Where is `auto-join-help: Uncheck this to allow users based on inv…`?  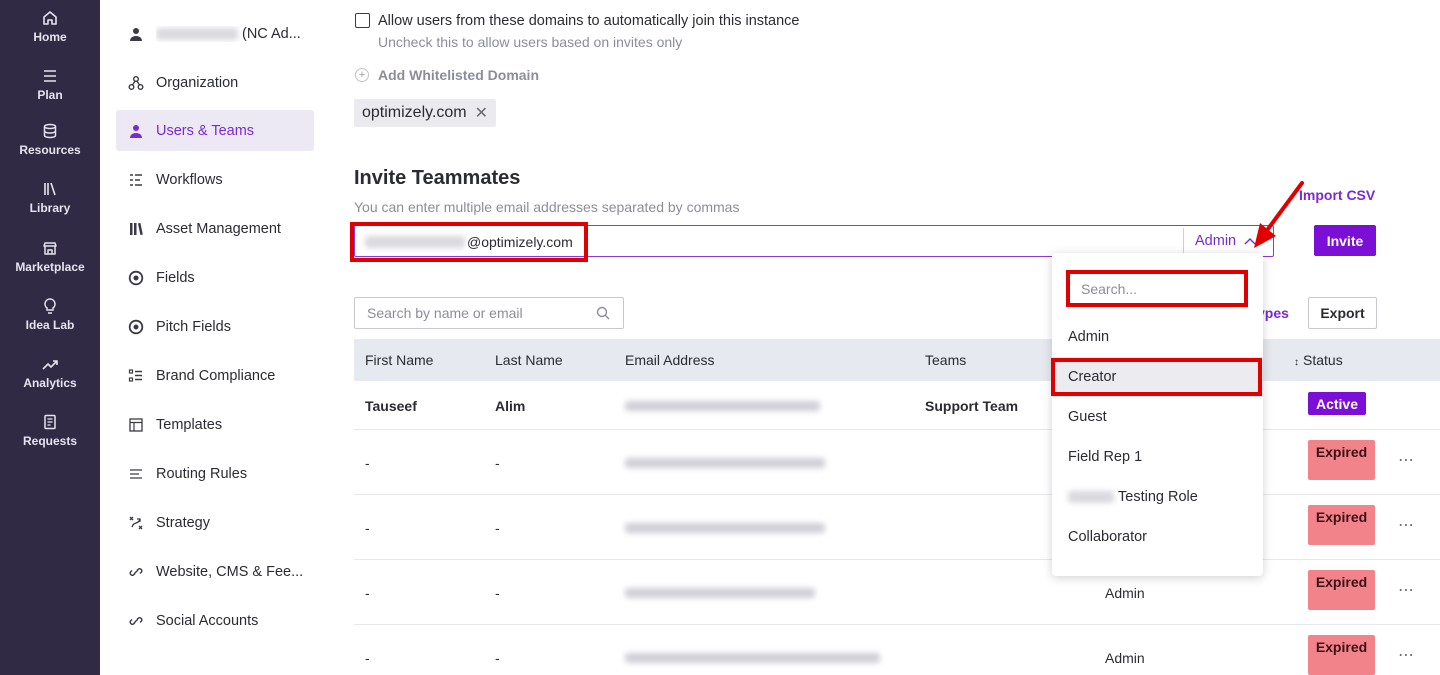 auto-join-help: Uncheck this to allow users based on inv… is located at coordinates (530, 42).